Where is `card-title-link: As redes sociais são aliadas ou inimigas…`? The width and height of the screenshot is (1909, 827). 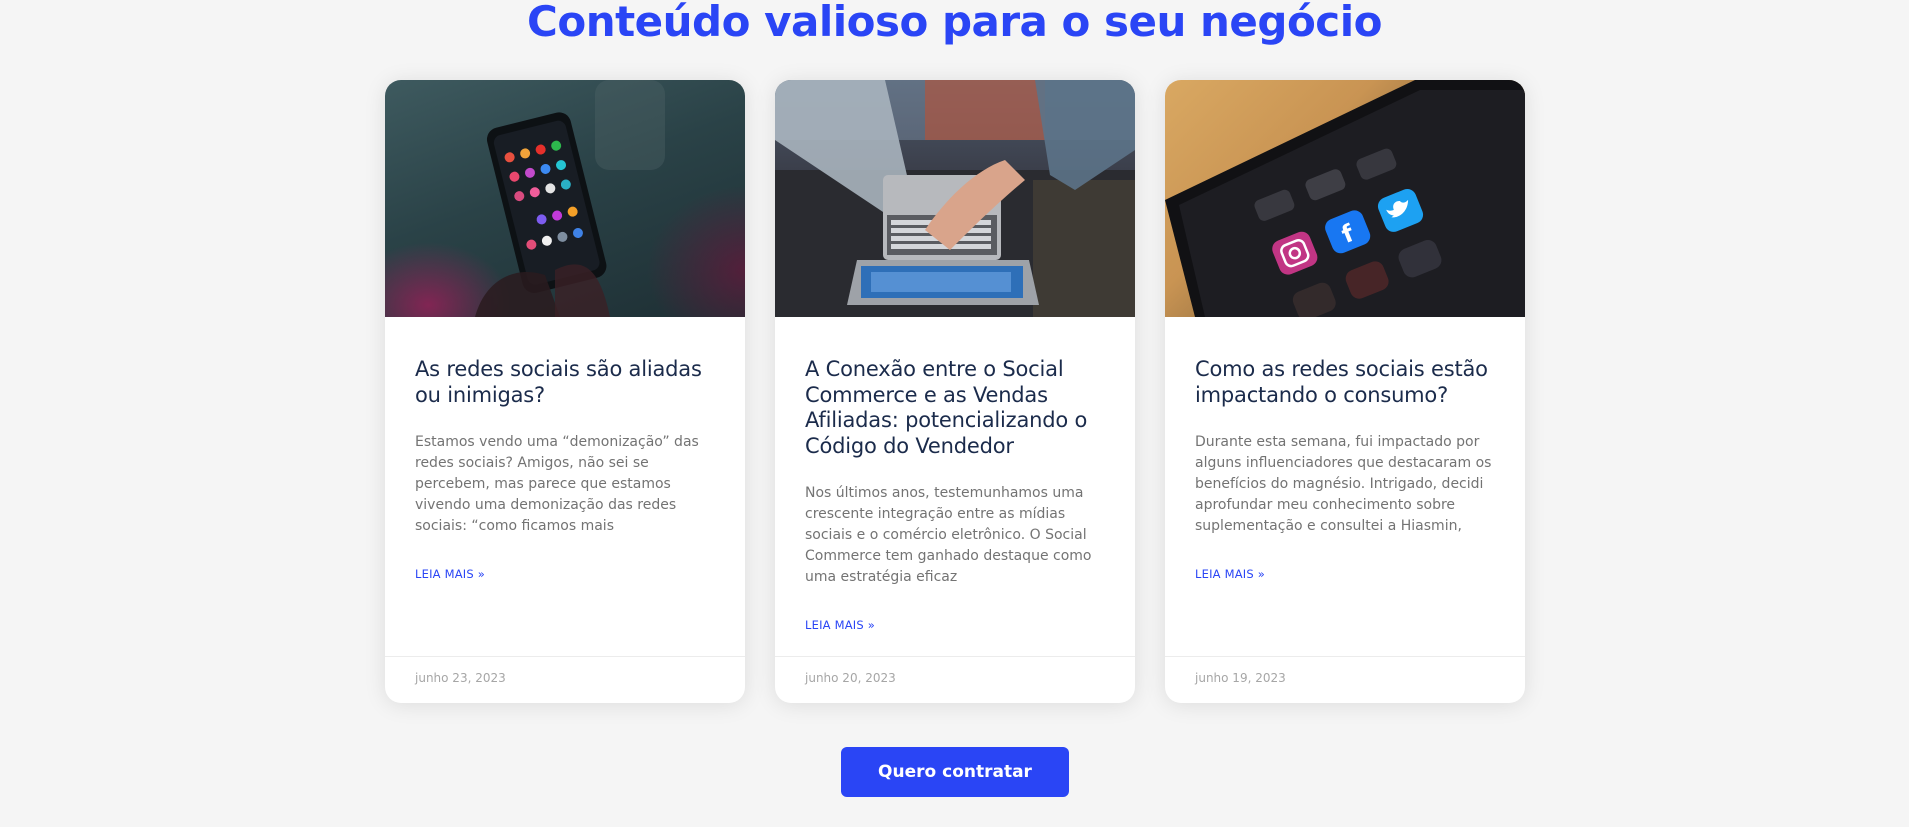
card-title-link: As redes sociais são aliadas ou inimigas… is located at coordinates (565, 382).